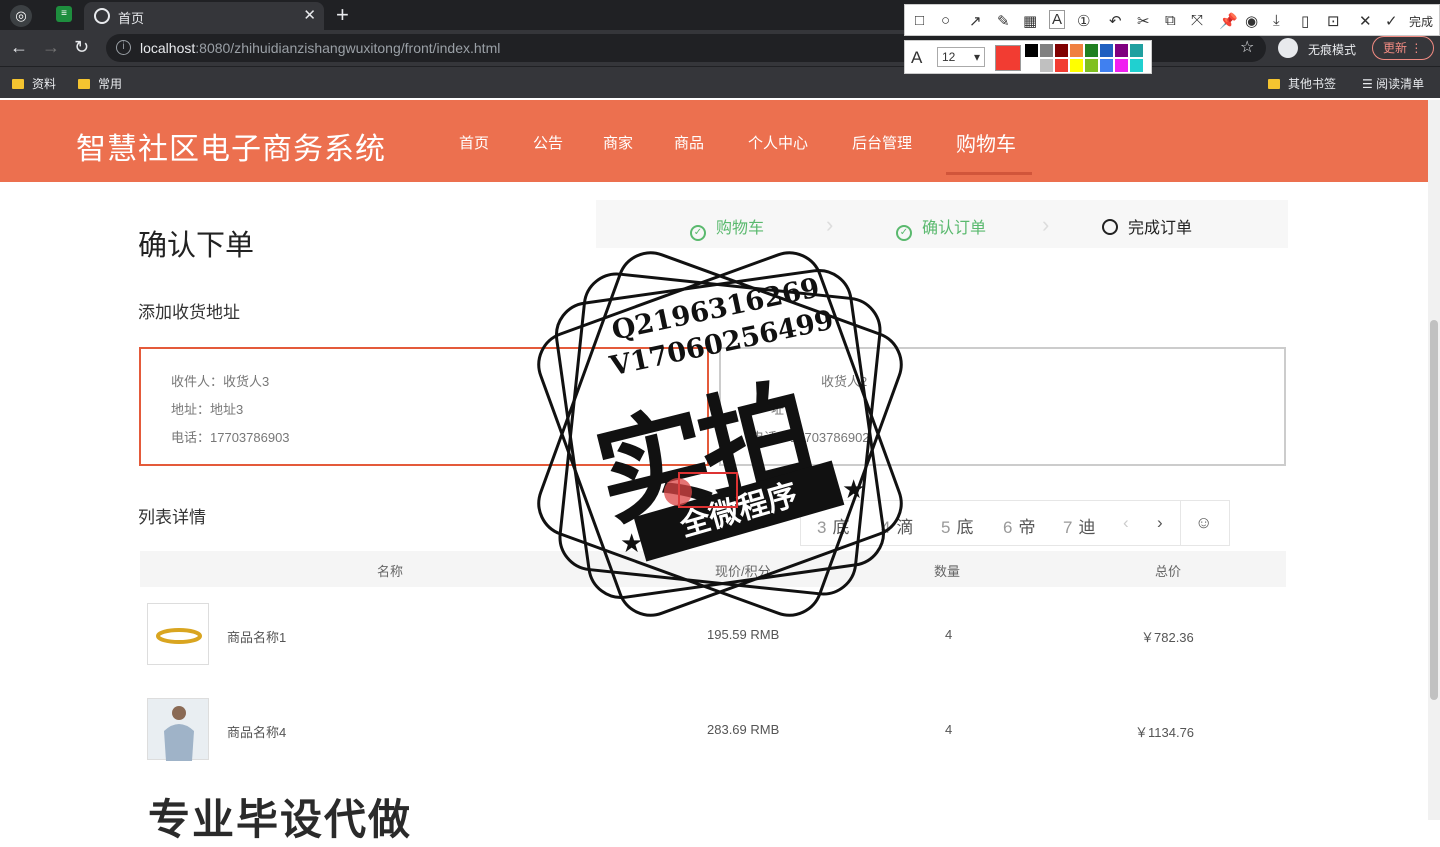 This screenshot has height=847, width=1440. What do you see at coordinates (1126, 523) in the screenshot?
I see `chevron-left-icon: ‹` at bounding box center [1126, 523].